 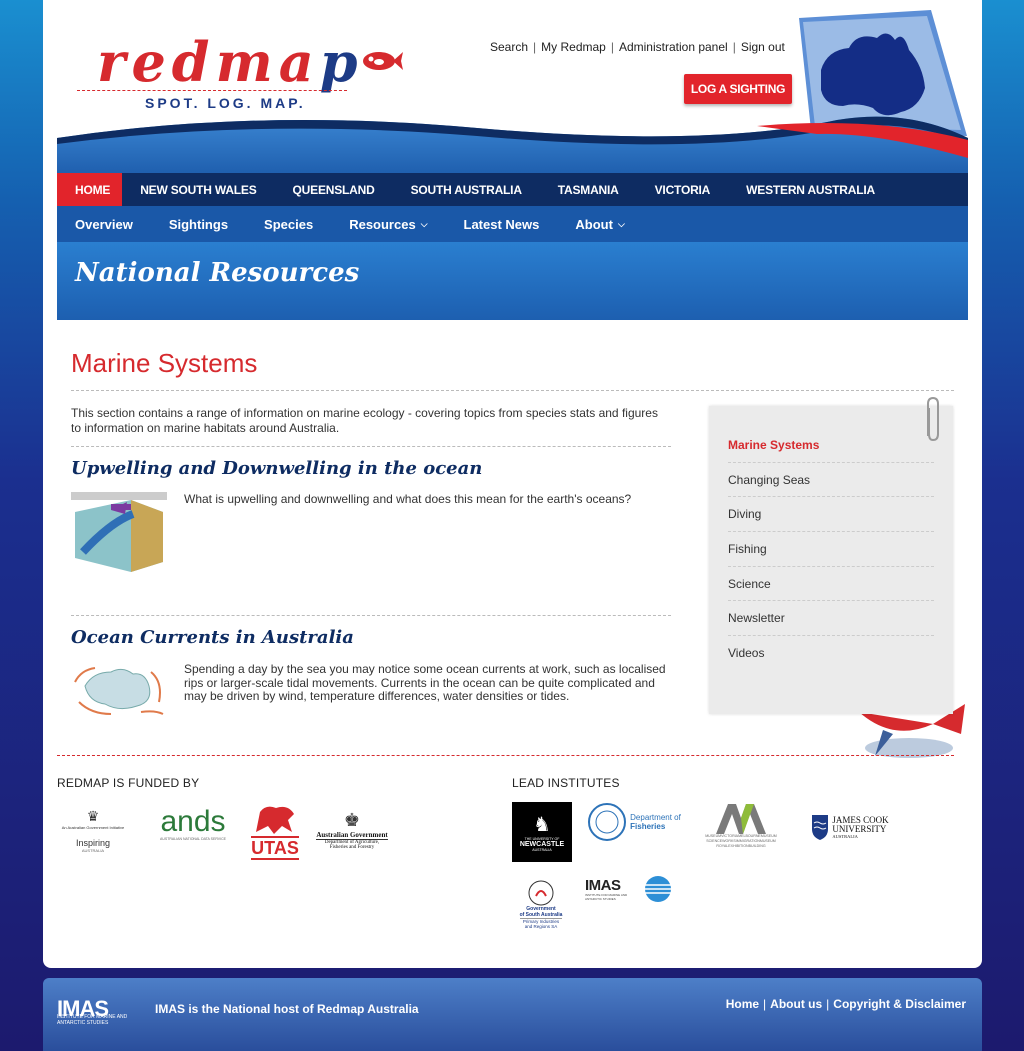 I want to click on inspiring-top-text: An Australian Government Initiative, so click(x=93, y=827).